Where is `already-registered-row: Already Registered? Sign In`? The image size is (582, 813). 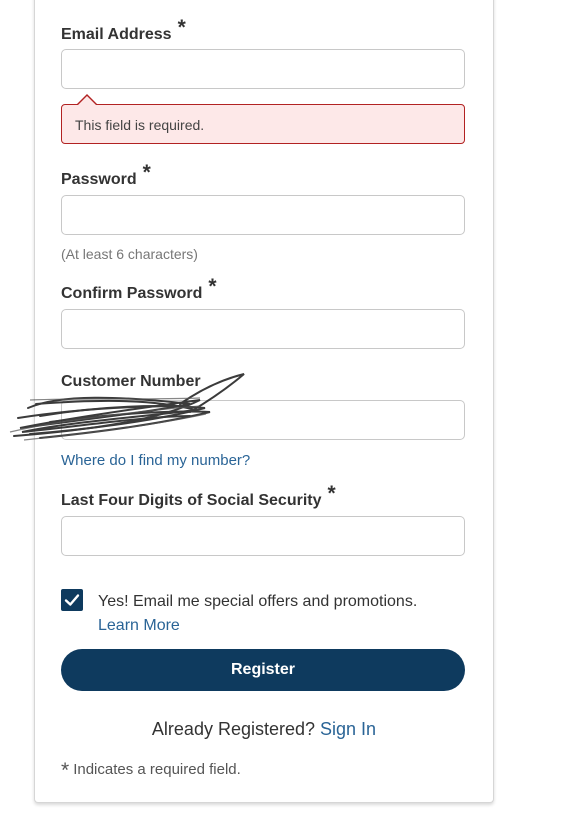 already-registered-row: Already Registered? Sign In is located at coordinates (264, 729).